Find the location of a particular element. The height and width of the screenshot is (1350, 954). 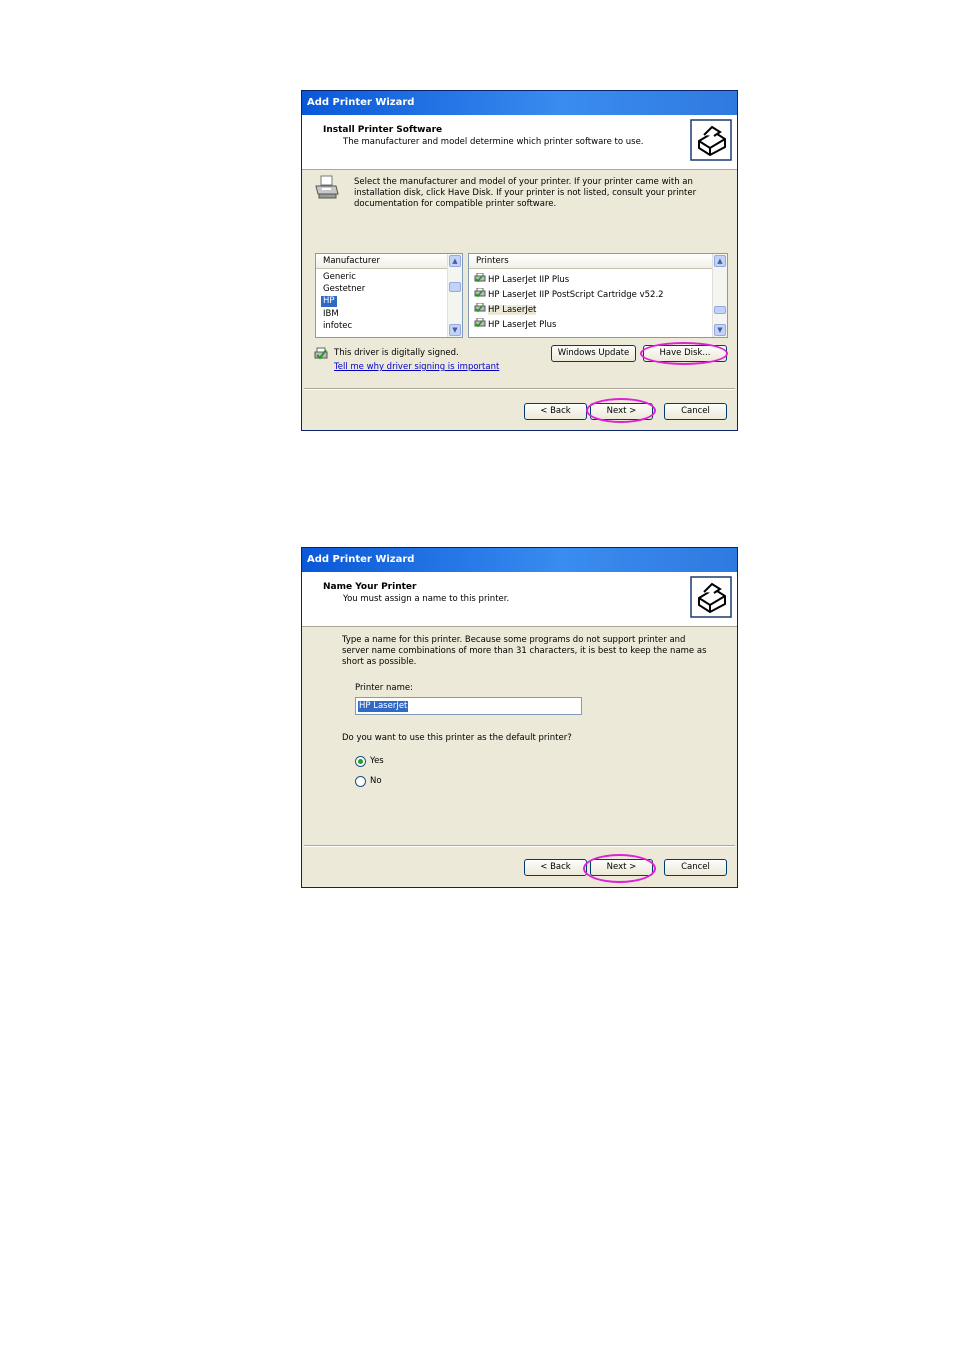

signed-driver-icon is located at coordinates (321, 353).